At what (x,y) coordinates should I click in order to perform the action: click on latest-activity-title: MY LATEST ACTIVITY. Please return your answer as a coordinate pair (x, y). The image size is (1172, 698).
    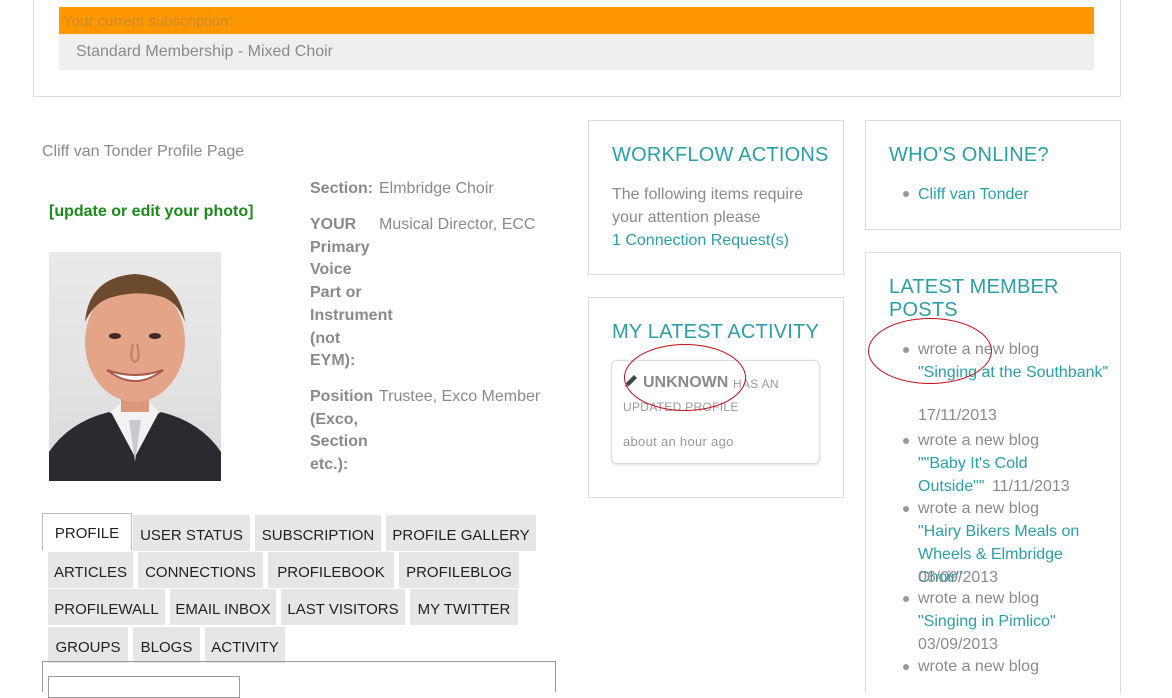
    Looking at the image, I should click on (715, 332).